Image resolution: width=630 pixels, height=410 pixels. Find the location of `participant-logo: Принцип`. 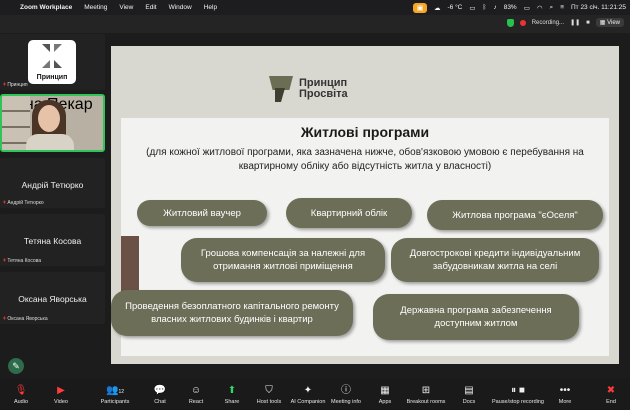

participant-logo: Принцип is located at coordinates (52, 62).